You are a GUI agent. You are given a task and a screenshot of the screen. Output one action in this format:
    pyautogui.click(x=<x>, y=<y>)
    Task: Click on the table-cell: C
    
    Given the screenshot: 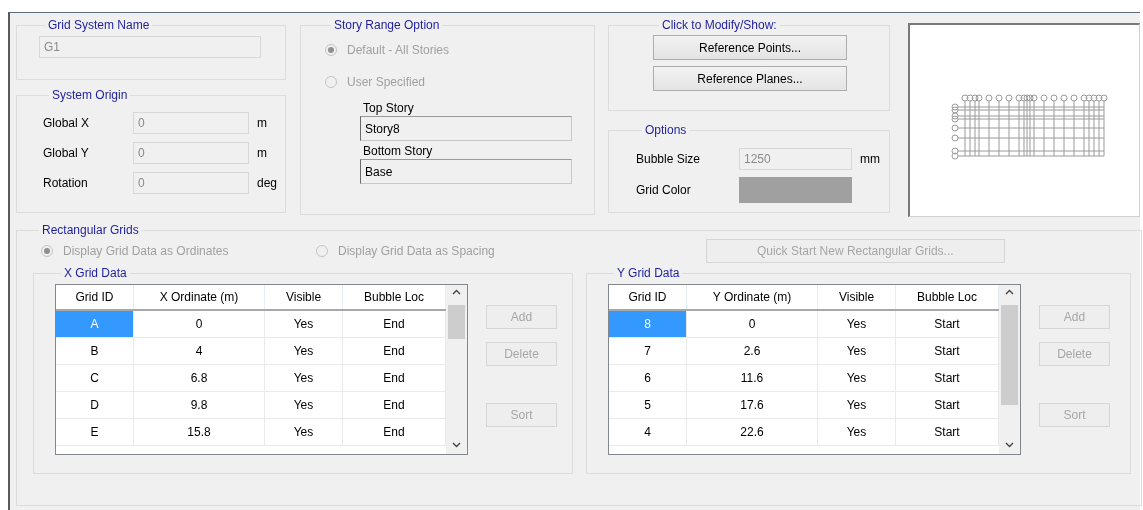 What is the action you would take?
    pyautogui.click(x=95, y=378)
    